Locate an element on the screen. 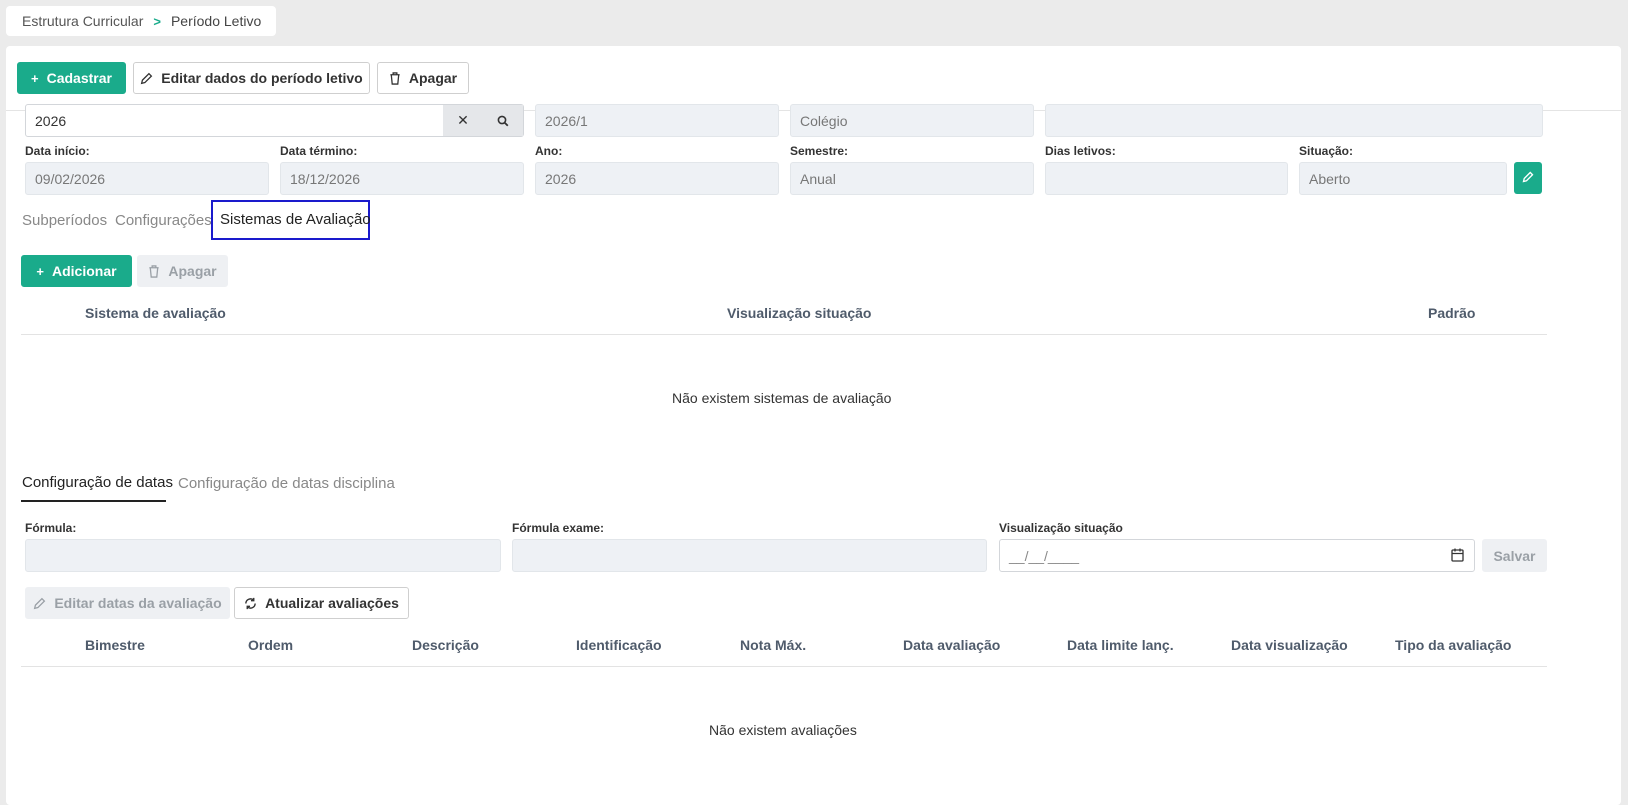 The width and height of the screenshot is (1628, 805). active-tab-underline is located at coordinates (93, 501).